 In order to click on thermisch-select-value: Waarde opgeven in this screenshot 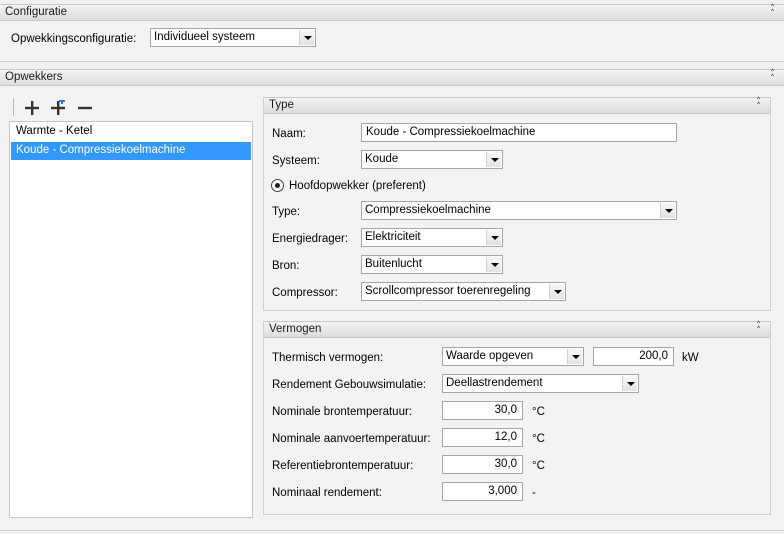, I will do `click(490, 356)`.